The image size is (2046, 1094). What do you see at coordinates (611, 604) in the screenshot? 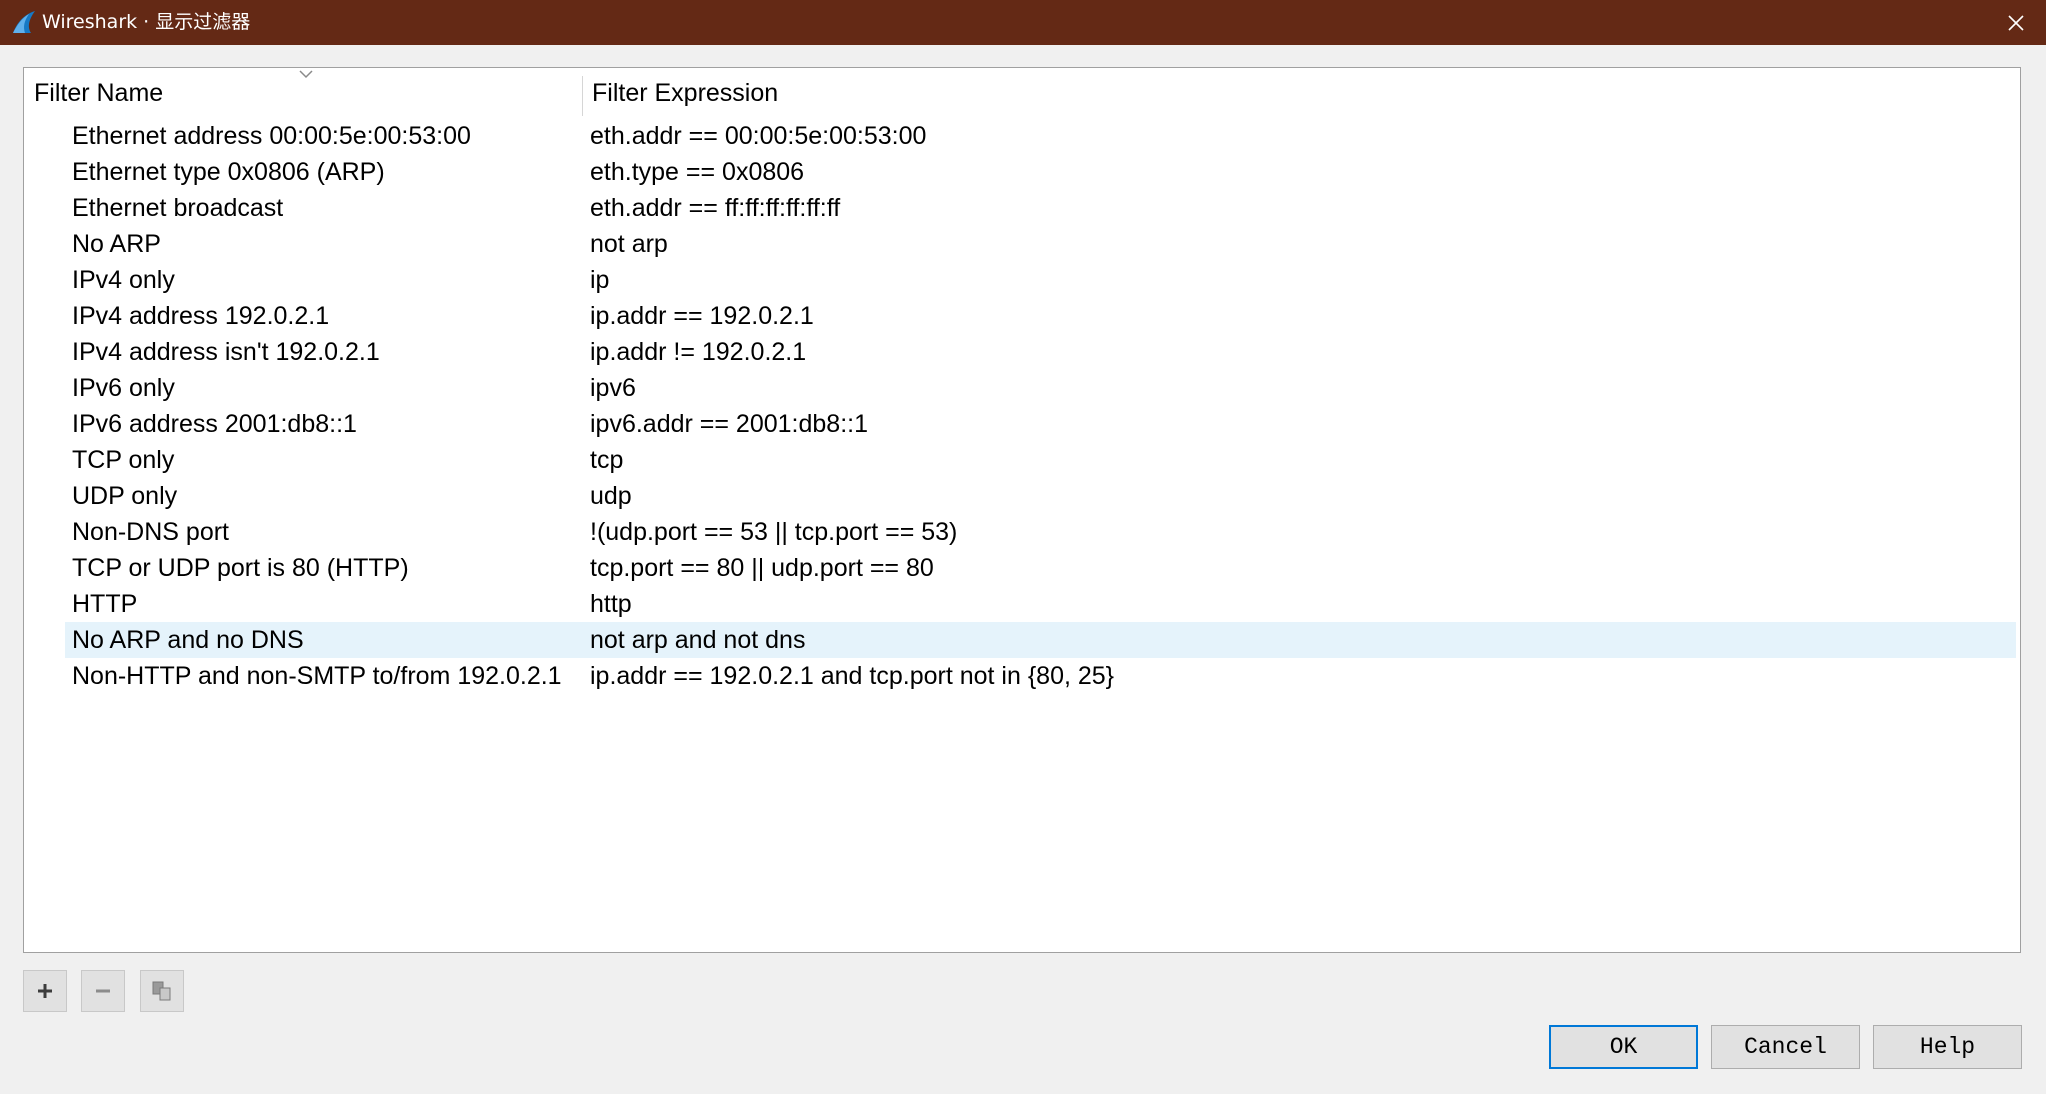
I see `filter-expression-cell: http` at bounding box center [611, 604].